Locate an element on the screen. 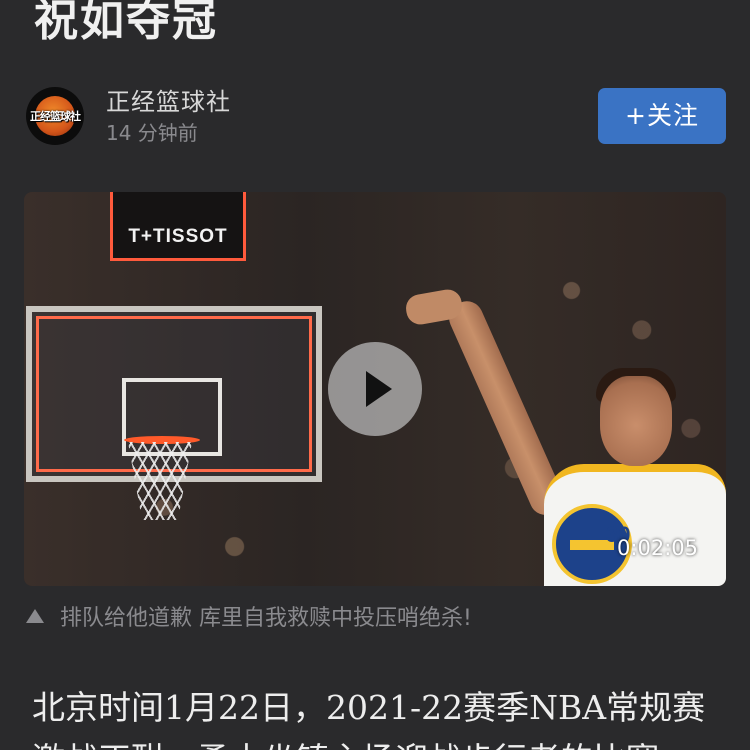 Image resolution: width=750 pixels, height=750 pixels. author-avatar: 正经篮球社 is located at coordinates (55, 116).